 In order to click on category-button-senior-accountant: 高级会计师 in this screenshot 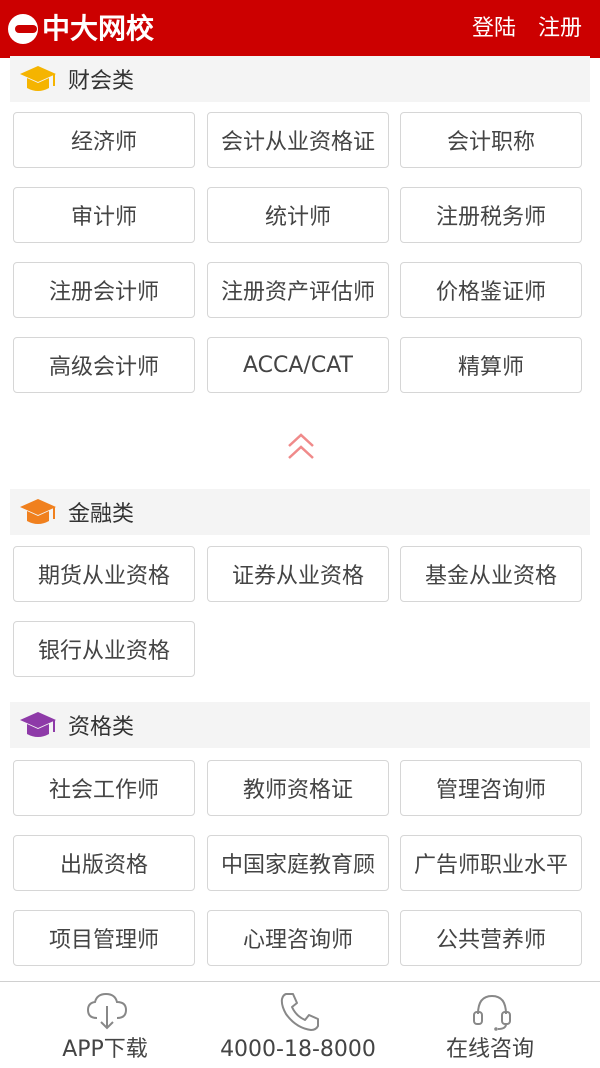, I will do `click(104, 365)`.